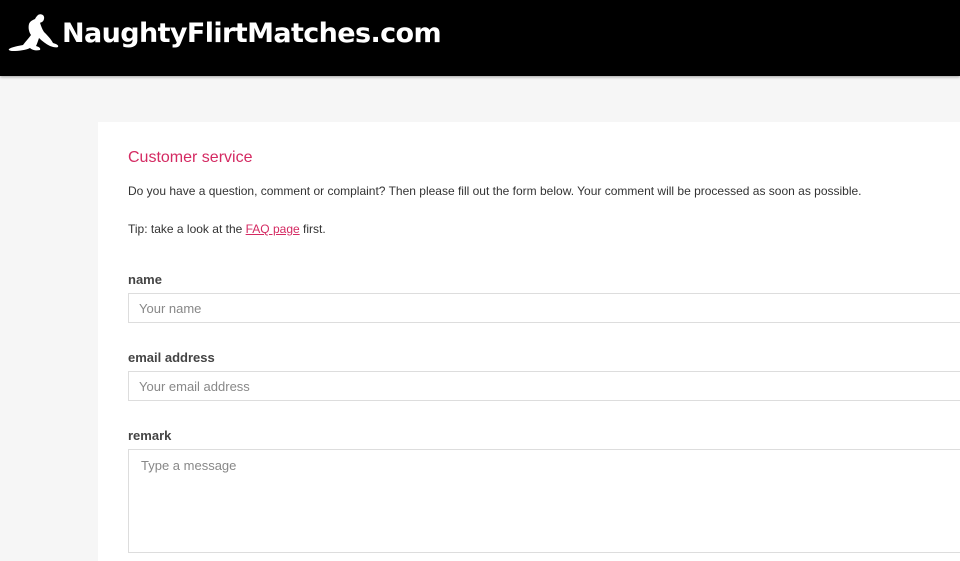 Image resolution: width=960 pixels, height=561 pixels. What do you see at coordinates (33, 33) in the screenshot?
I see `silhouette-woman-icon` at bounding box center [33, 33].